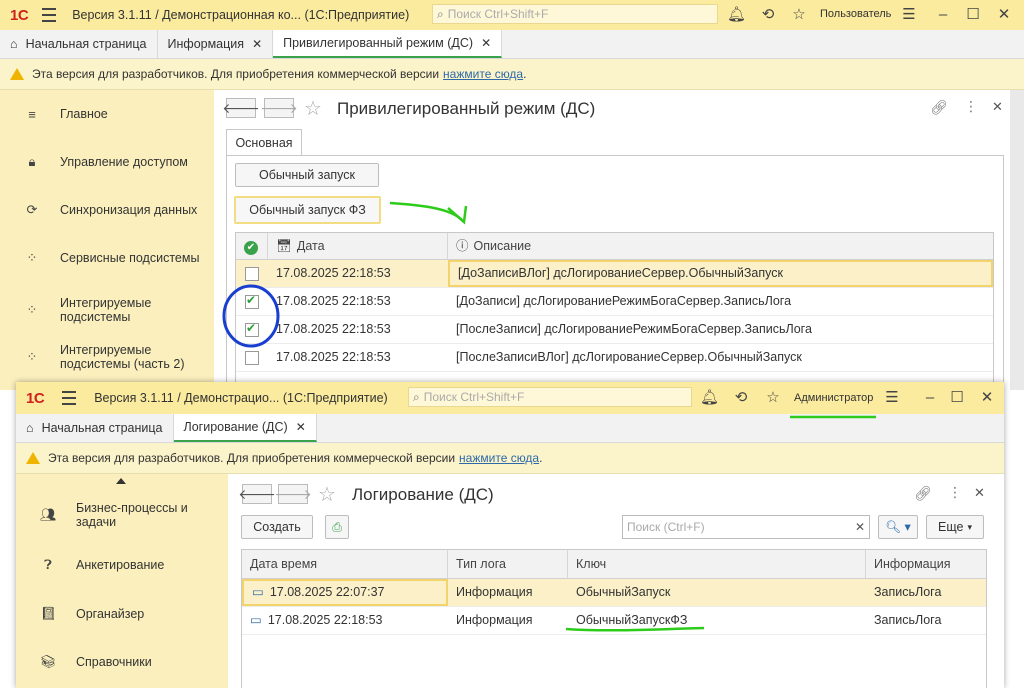 The height and width of the screenshot is (688, 1024). Describe the element at coordinates (251, 316) in the screenshot. I see `blue-circle-annotation` at that location.